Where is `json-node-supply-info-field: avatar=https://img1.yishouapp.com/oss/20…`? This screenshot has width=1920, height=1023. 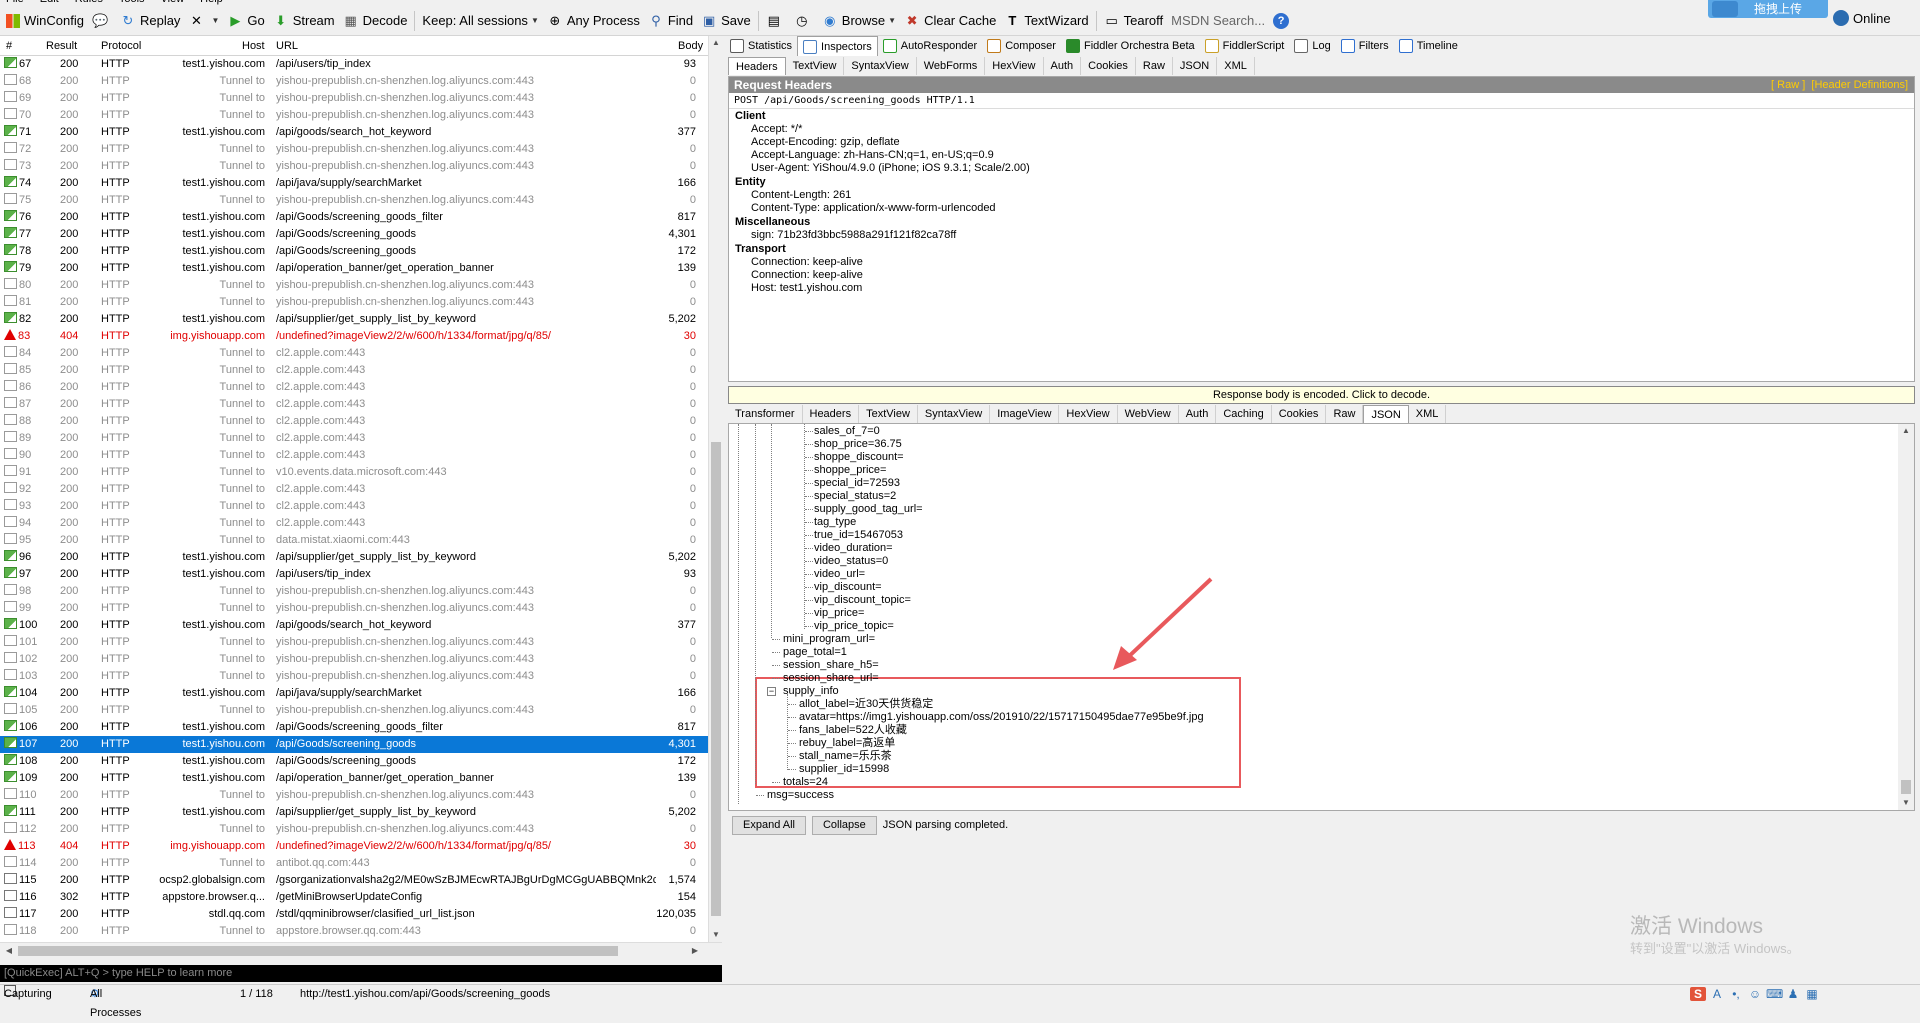 json-node-supply-info-field: avatar=https://img1.yishouapp.com/oss/20… is located at coordinates (1001, 717).